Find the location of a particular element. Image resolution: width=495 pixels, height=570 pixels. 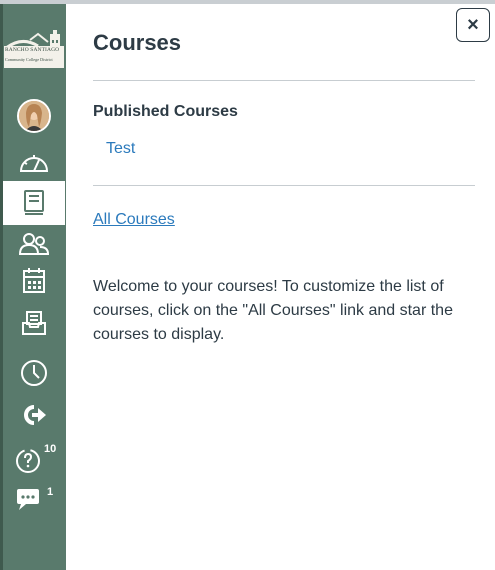

courses-icon is located at coordinates (34, 202).